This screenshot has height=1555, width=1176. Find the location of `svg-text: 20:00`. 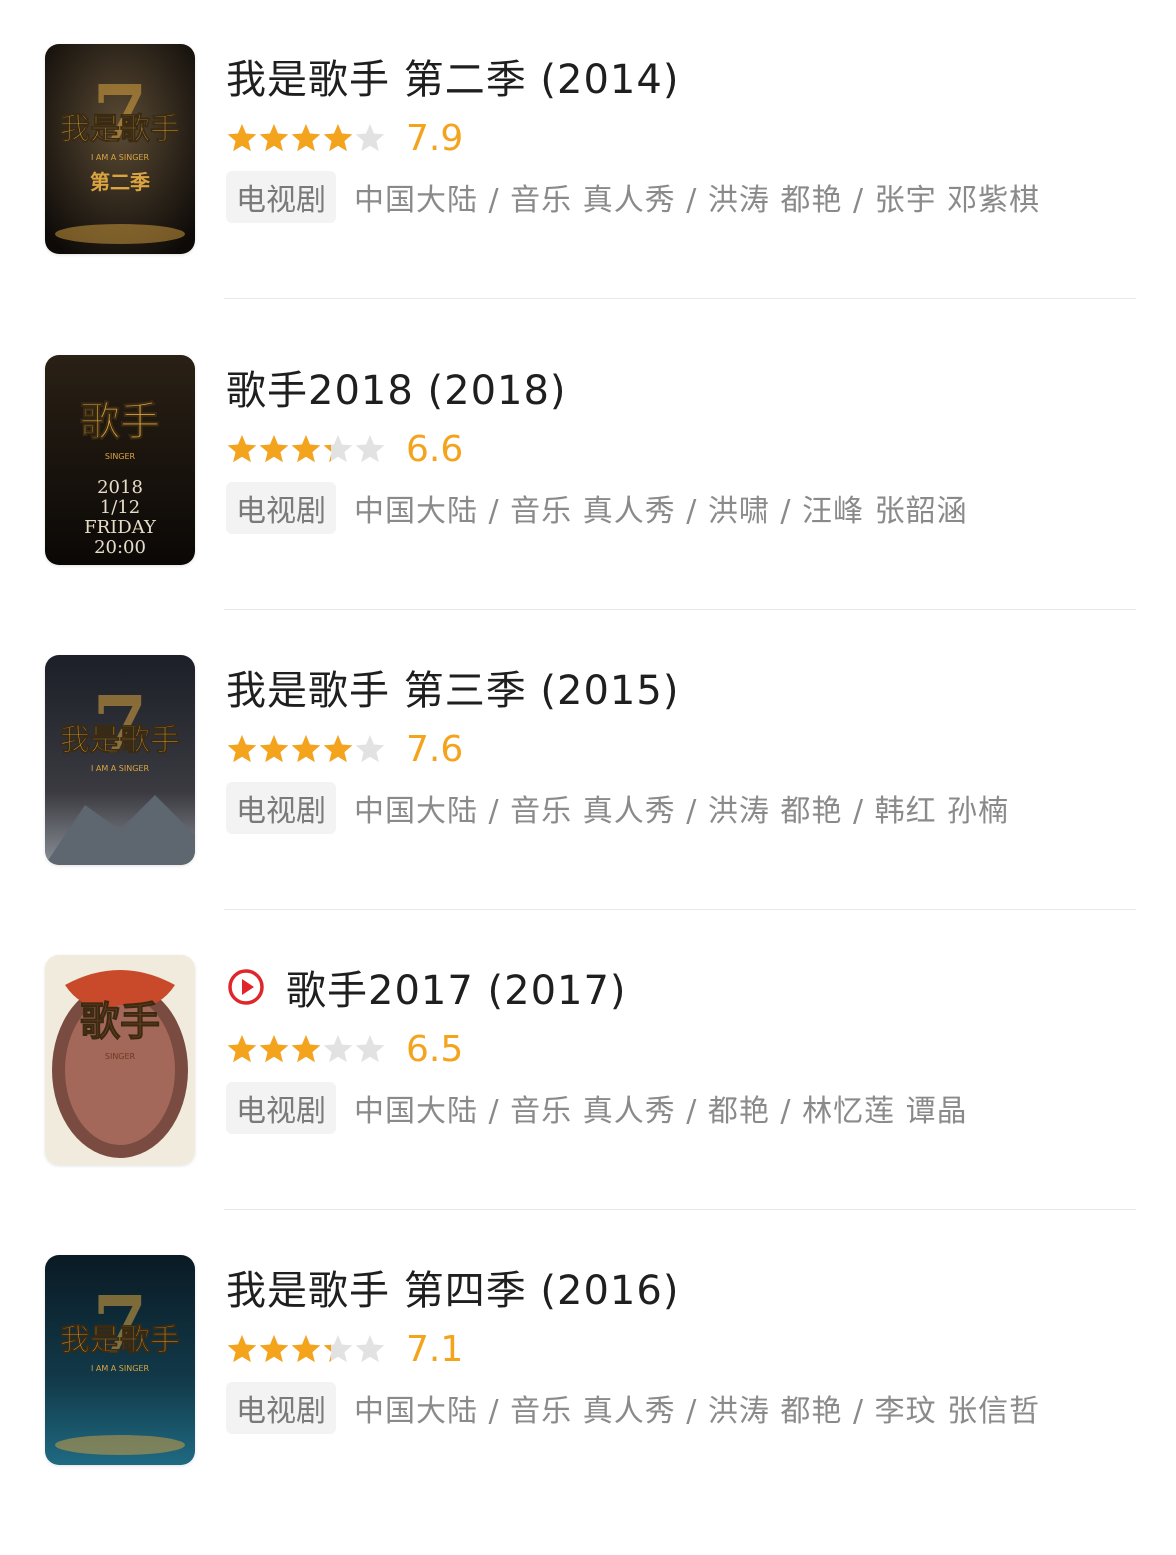

svg-text: 20:00 is located at coordinates (120, 547).